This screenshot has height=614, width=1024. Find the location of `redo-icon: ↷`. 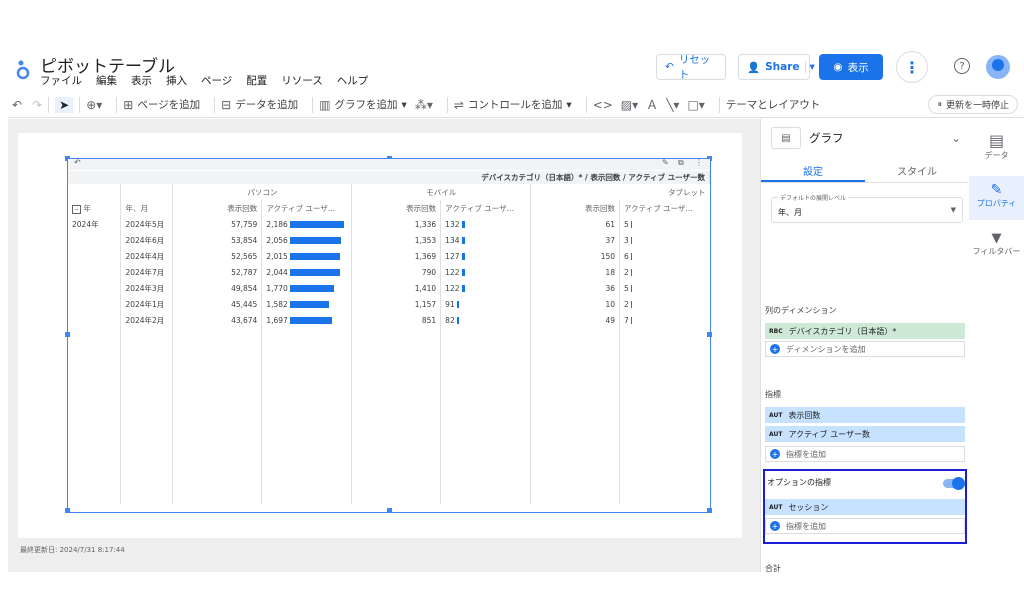

redo-icon: ↷ is located at coordinates (37, 105).